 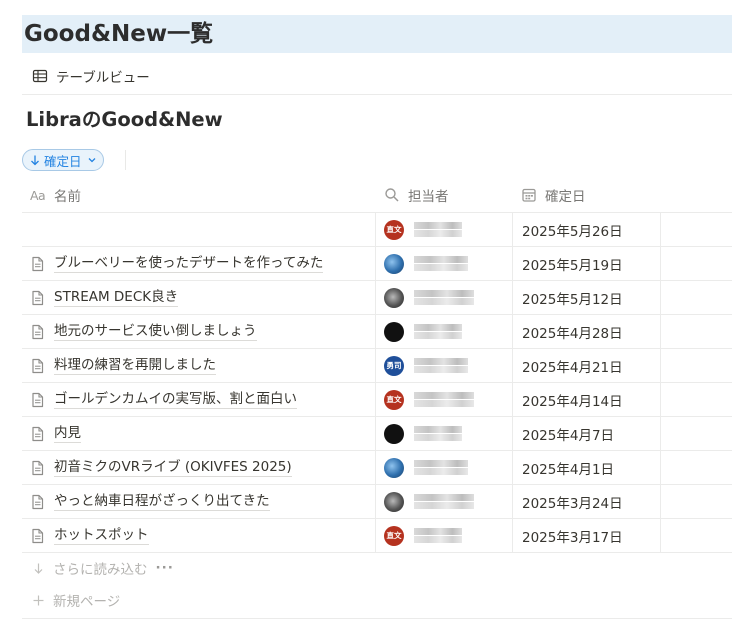 I want to click on load-more-button: さらに読み込む ···, so click(x=377, y=568).